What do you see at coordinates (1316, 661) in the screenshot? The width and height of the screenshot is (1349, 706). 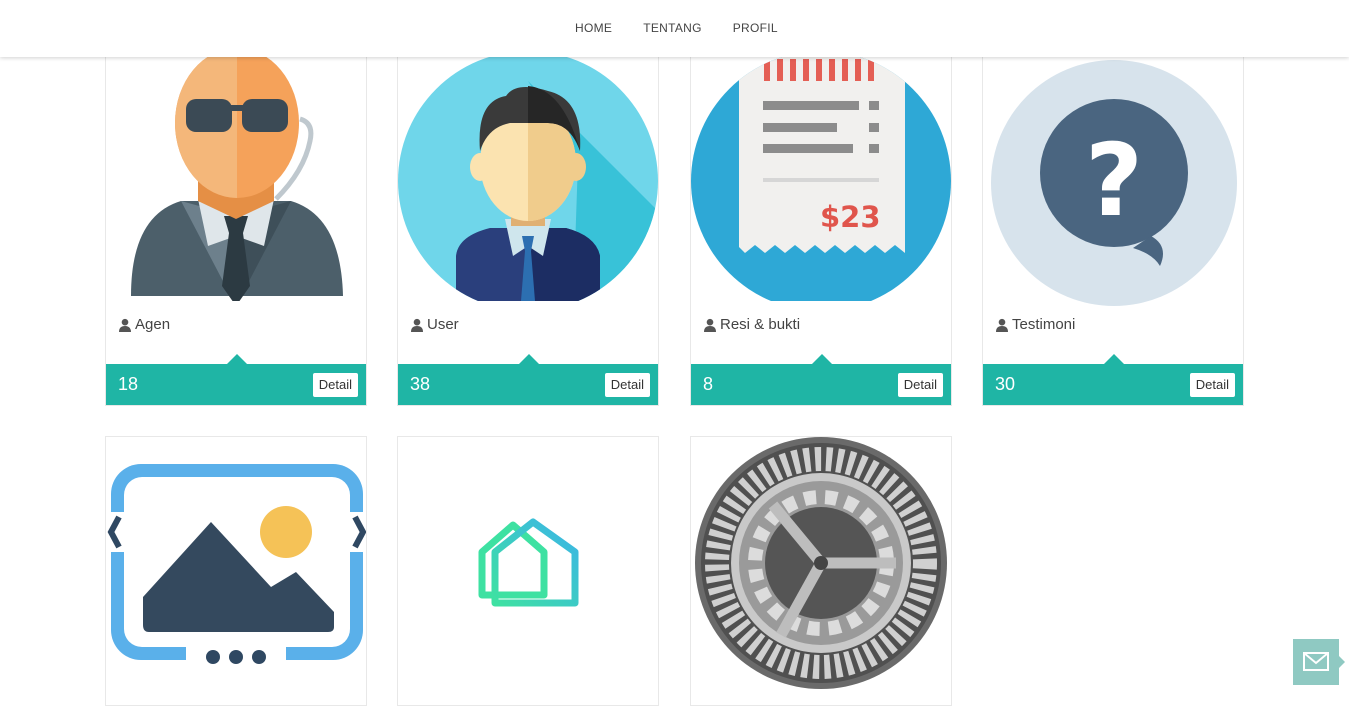 I see `envelope-icon` at bounding box center [1316, 661].